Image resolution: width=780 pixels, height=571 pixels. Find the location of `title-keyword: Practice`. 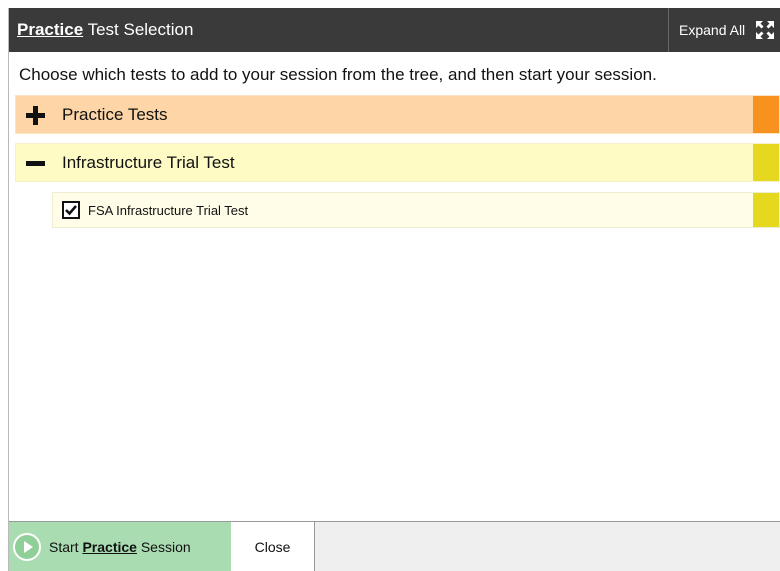

title-keyword: Practice is located at coordinates (50, 29).